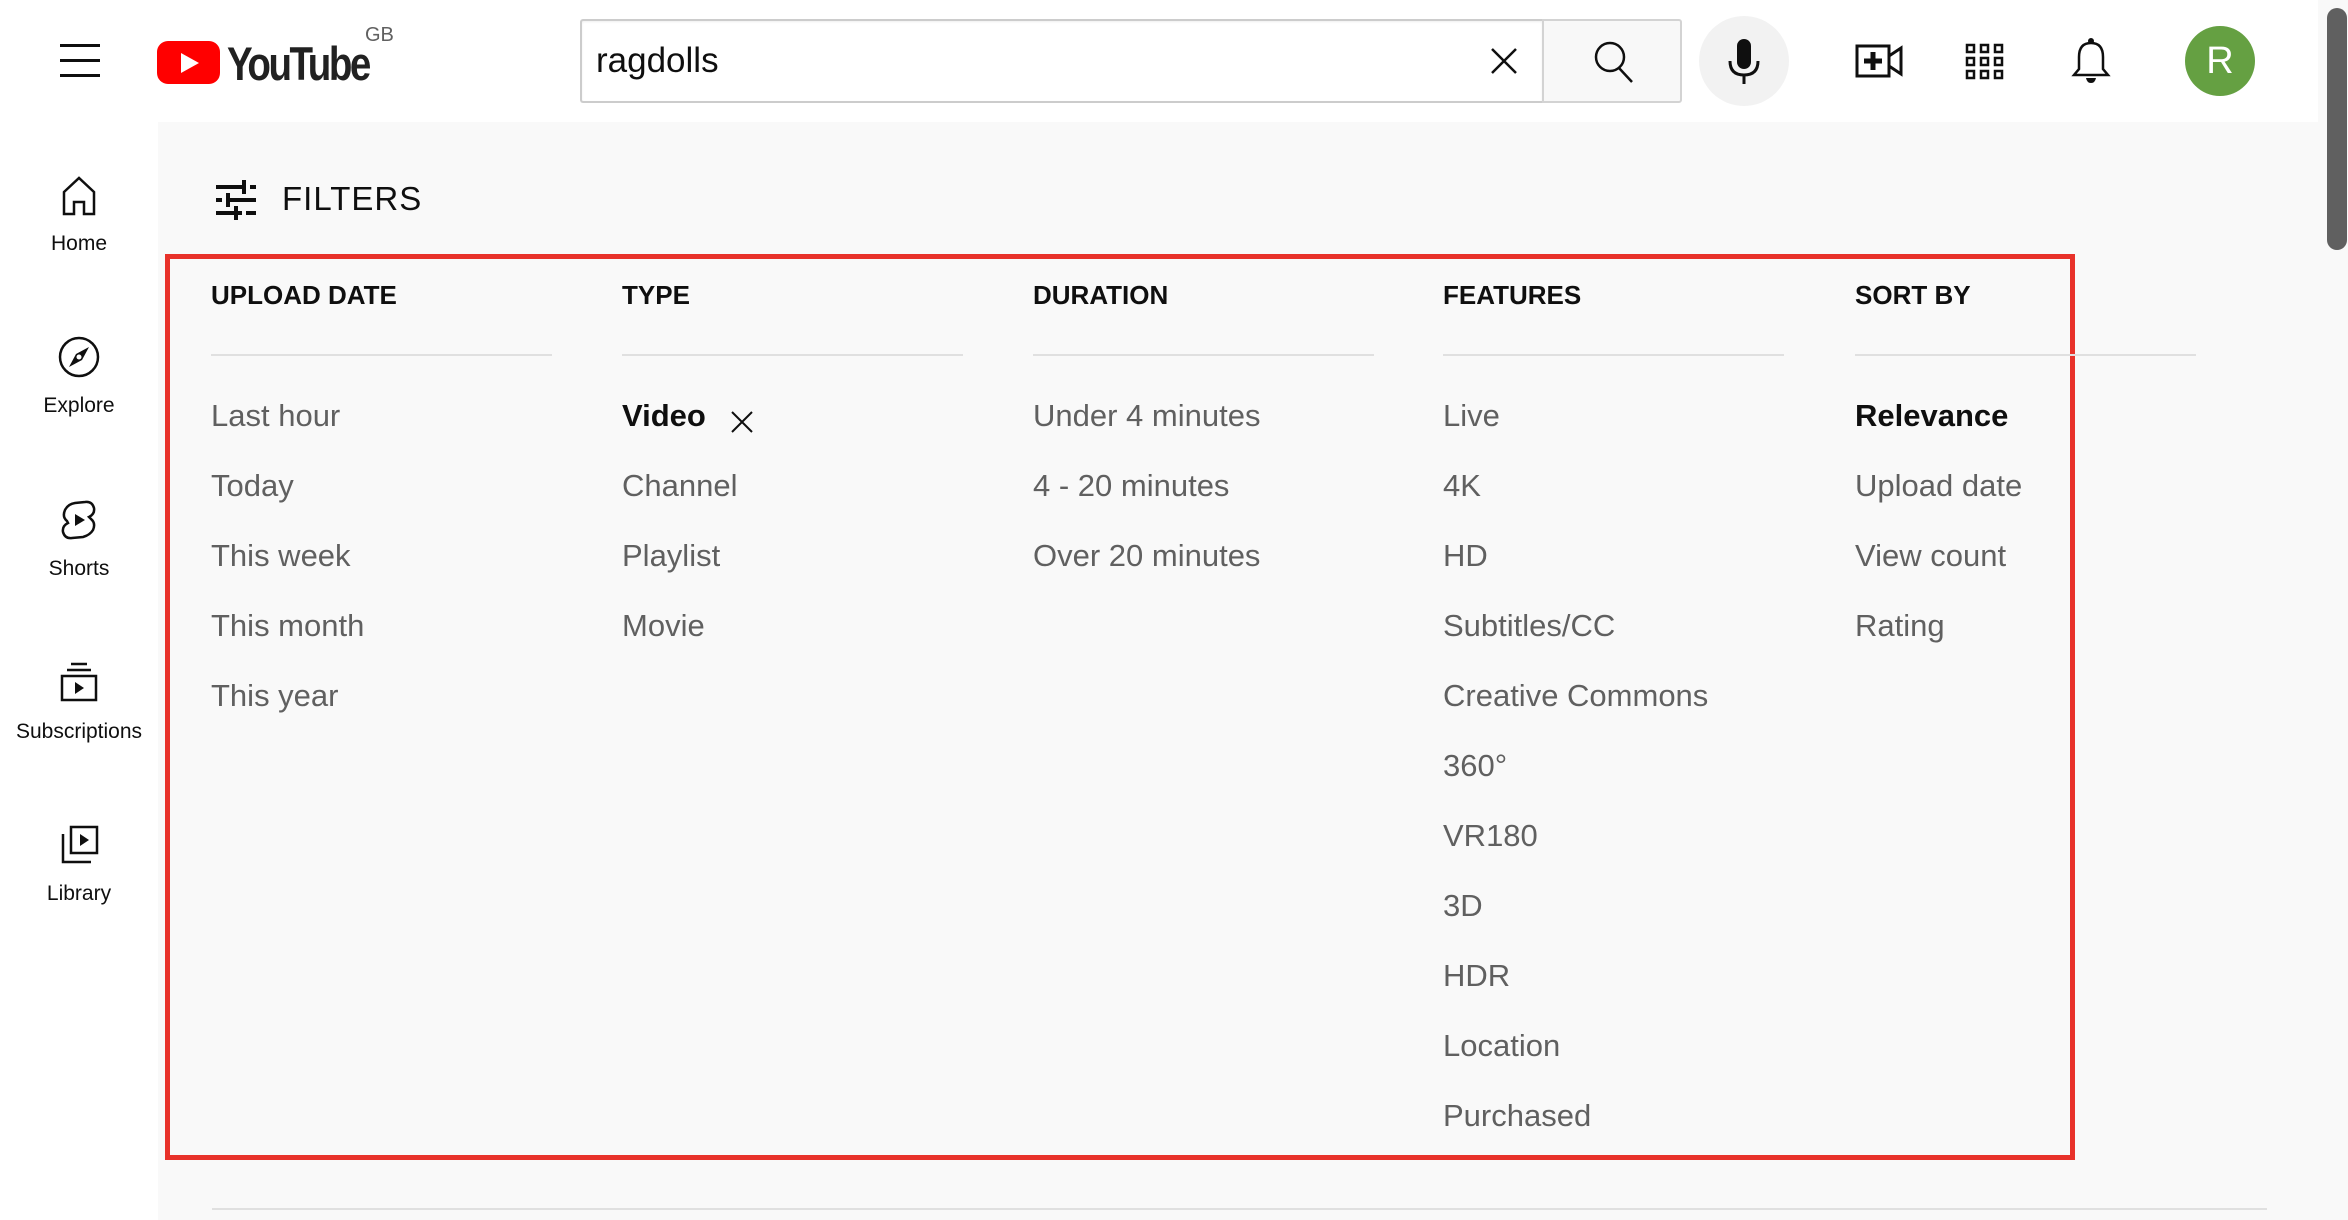 This screenshot has height=1220, width=2348. Describe the element at coordinates (1512, 295) in the screenshot. I see `filter-group-title: FEATURES` at that location.